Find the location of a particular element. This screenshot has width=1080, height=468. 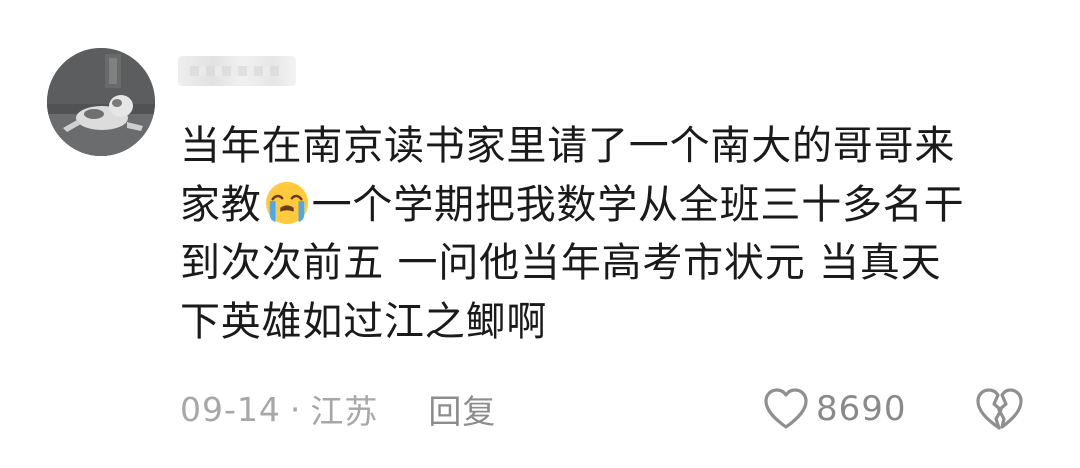

comment-line-5: 下英雄如过江之鲫啊 is located at coordinates (364, 321).